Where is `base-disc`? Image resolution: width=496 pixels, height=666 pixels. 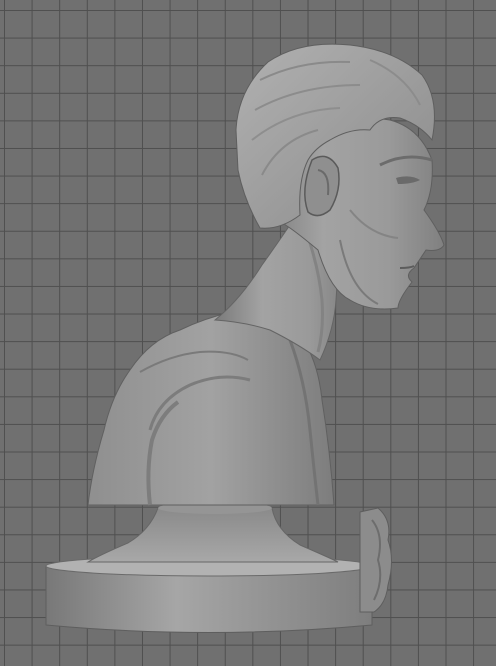
base-disc is located at coordinates (209, 594).